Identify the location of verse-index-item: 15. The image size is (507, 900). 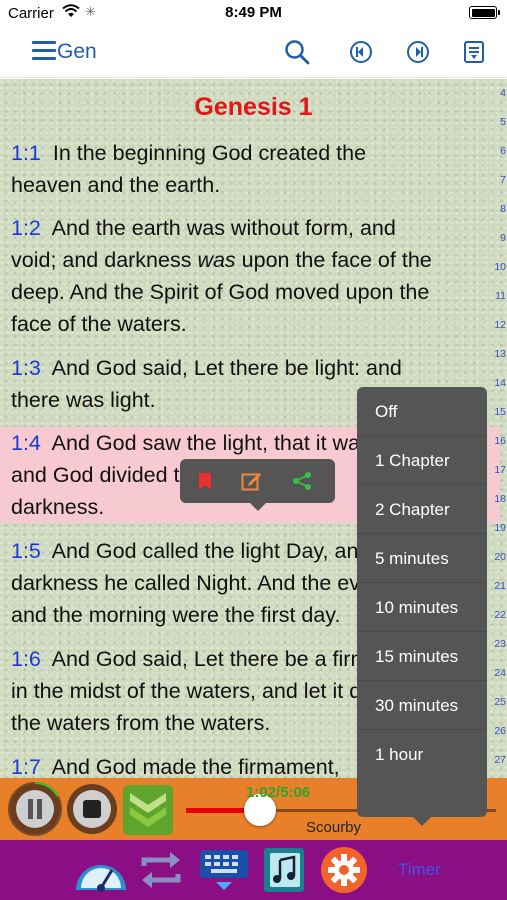
(500, 412).